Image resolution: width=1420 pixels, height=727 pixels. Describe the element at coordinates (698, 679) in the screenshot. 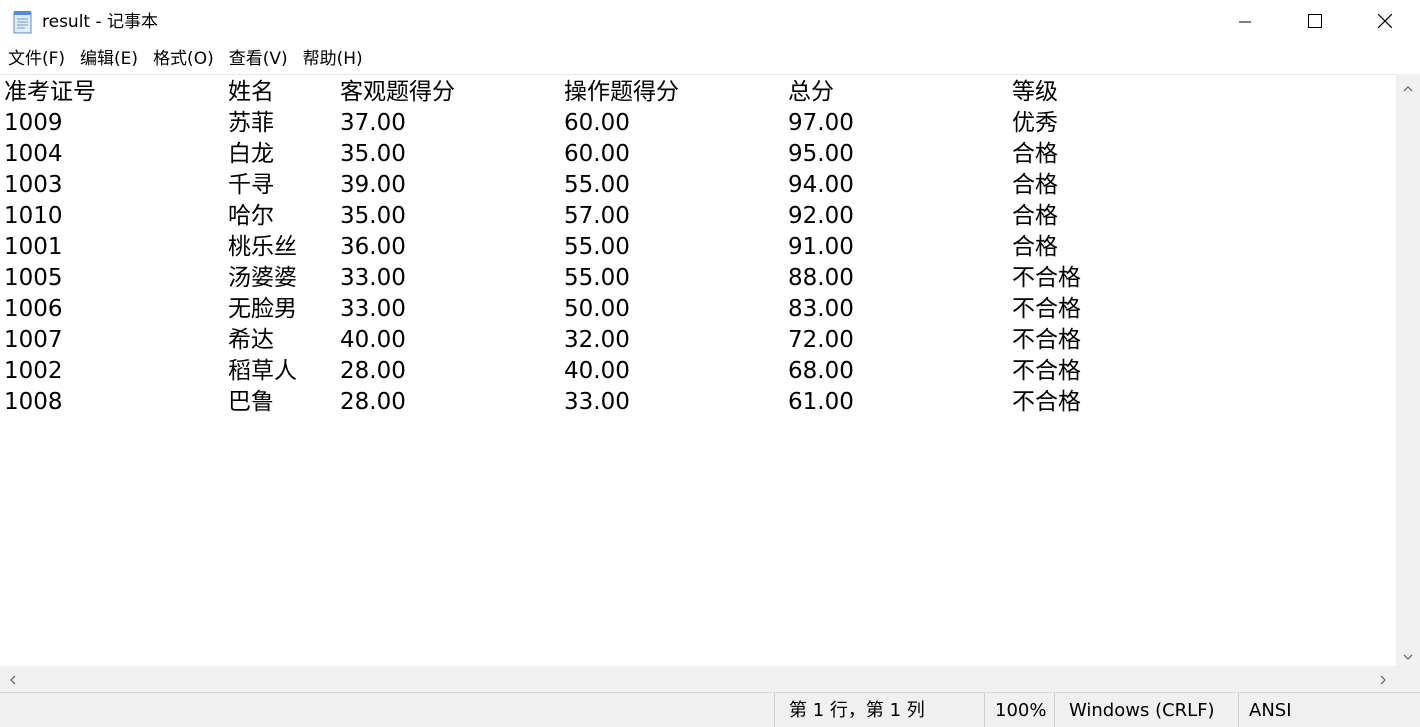

I see `horizontal-scrollbar` at that location.